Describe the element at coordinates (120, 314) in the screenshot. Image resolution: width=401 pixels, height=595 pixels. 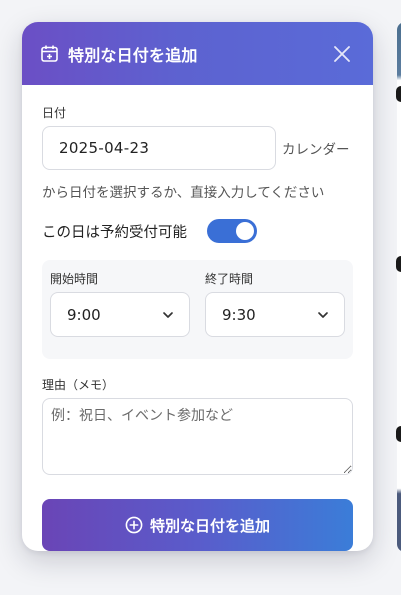
I see `start-time-select: 9:00` at that location.